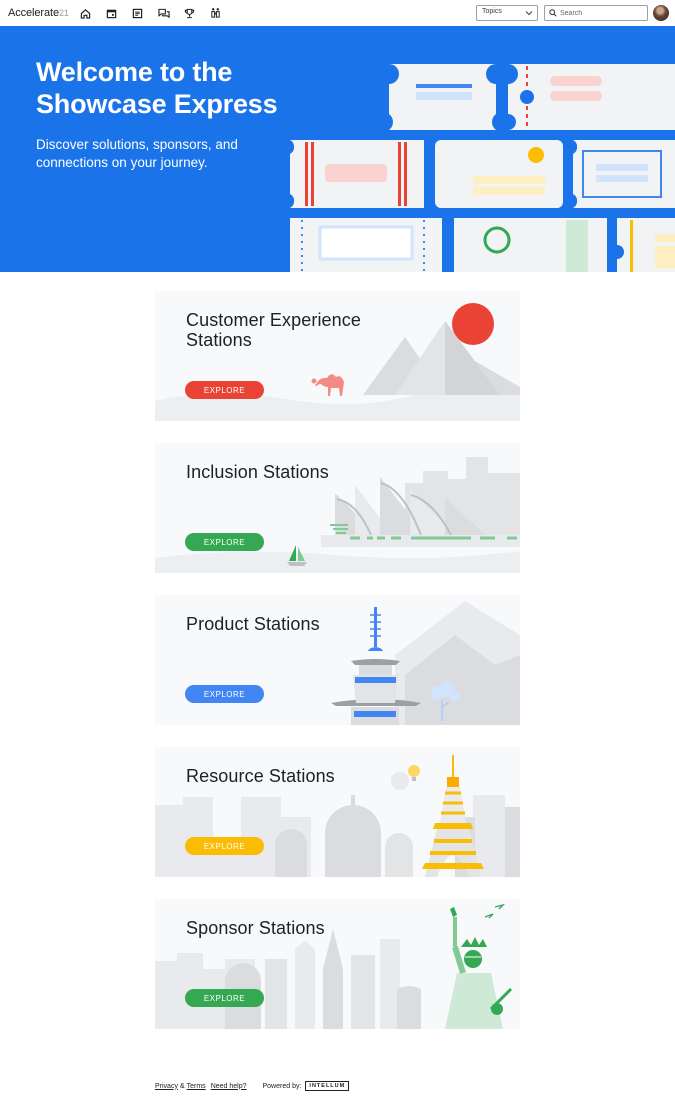 This screenshot has width=675, height=1100. I want to click on footer-amp: &, so click(182, 1086).